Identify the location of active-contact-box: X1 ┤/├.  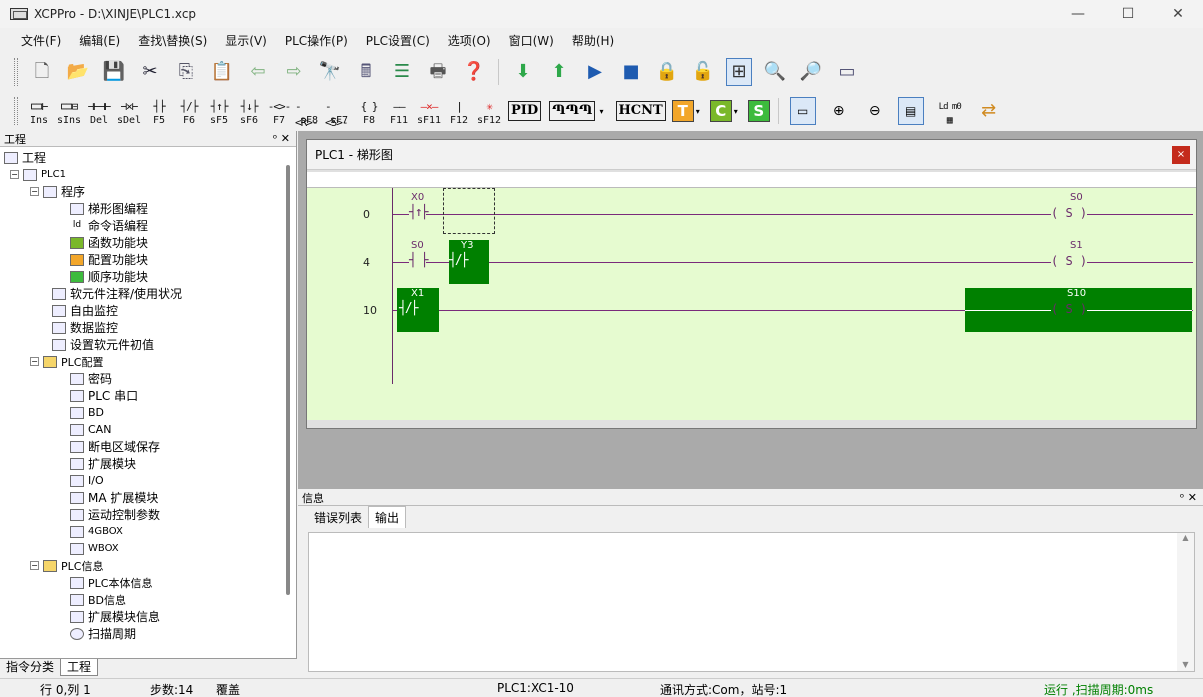
(418, 310).